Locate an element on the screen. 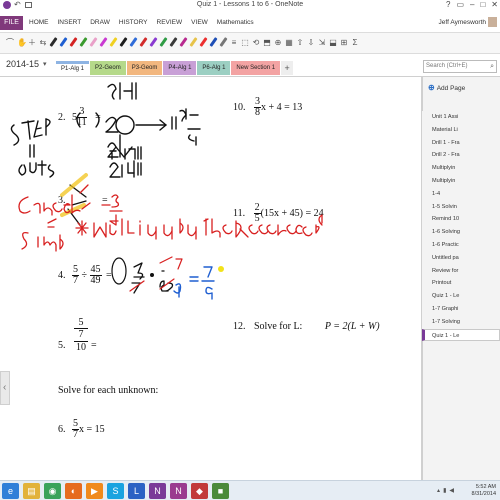  lync-icon: L is located at coordinates (136, 491).